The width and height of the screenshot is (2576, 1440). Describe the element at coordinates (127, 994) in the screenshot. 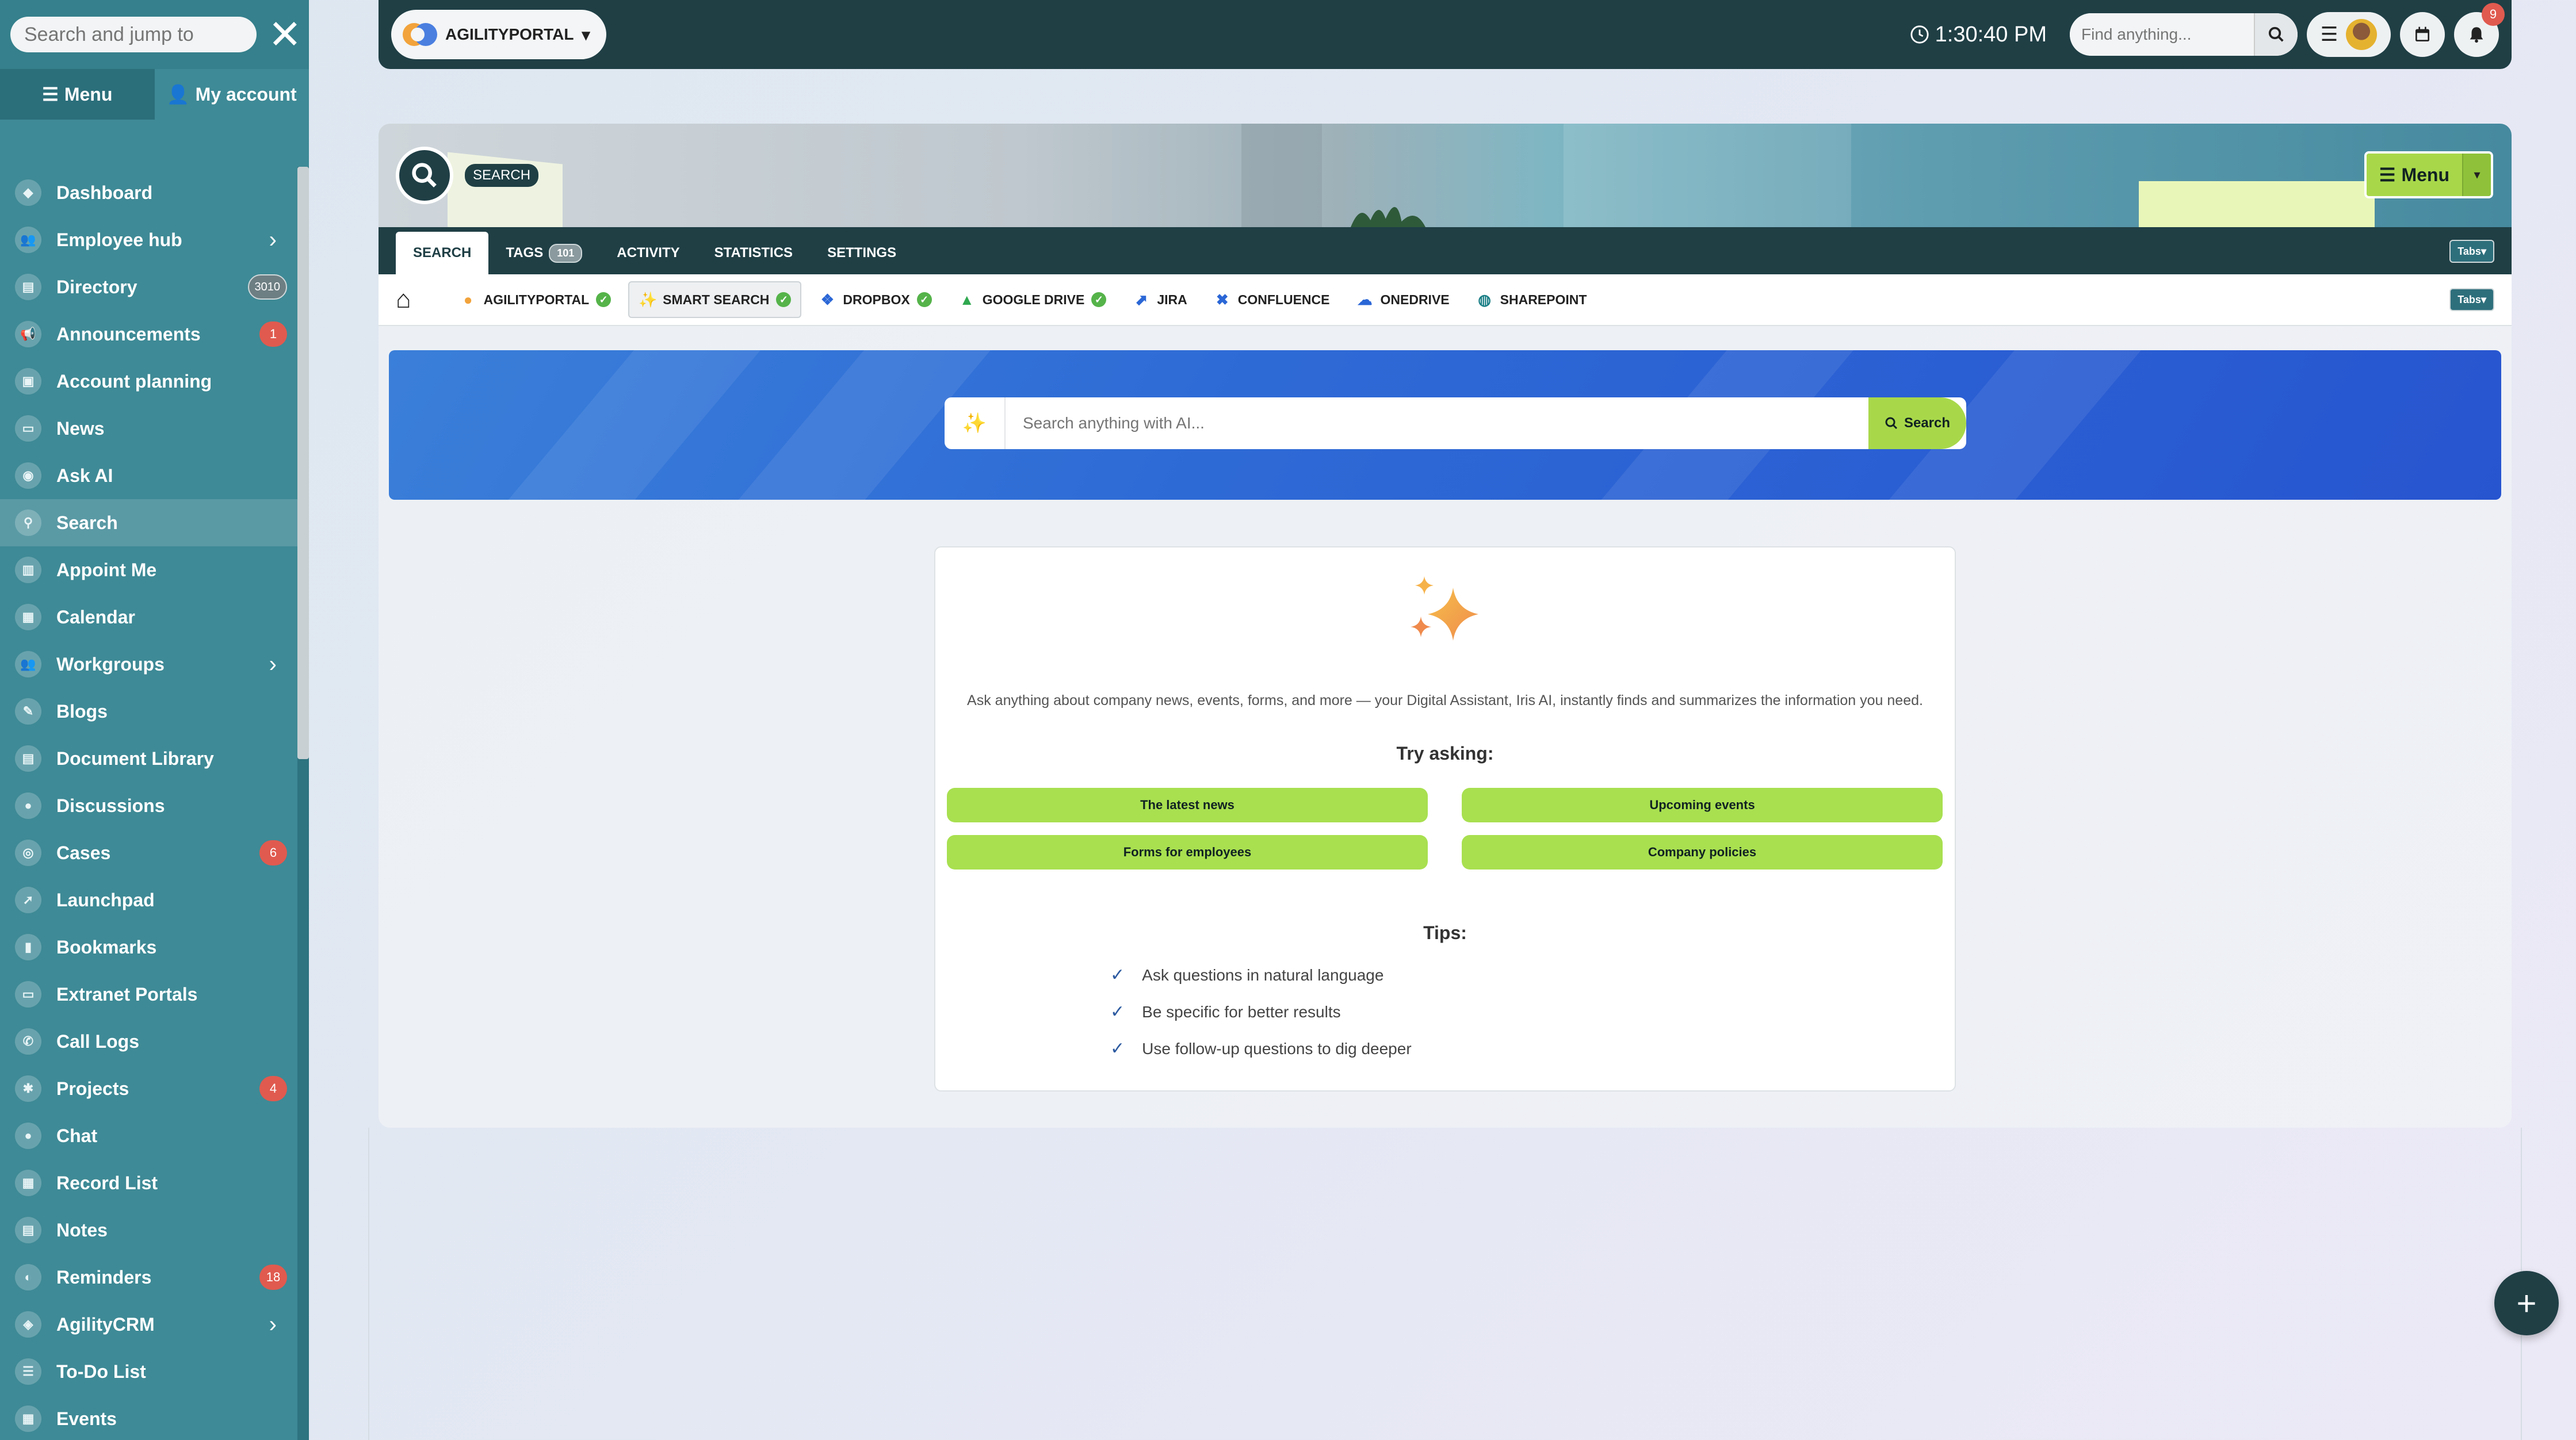

I see `sidebar-item-label: Extranet Portals` at that location.